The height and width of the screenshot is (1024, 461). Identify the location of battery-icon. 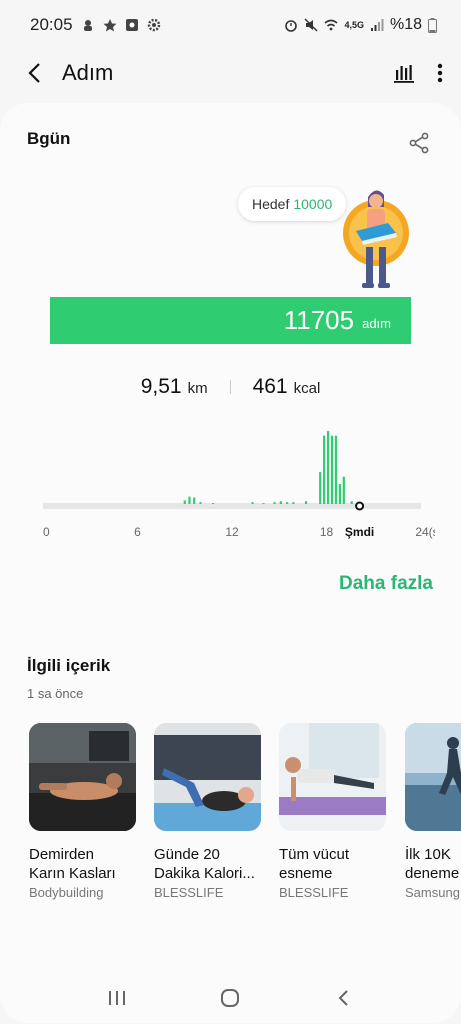
(432, 25).